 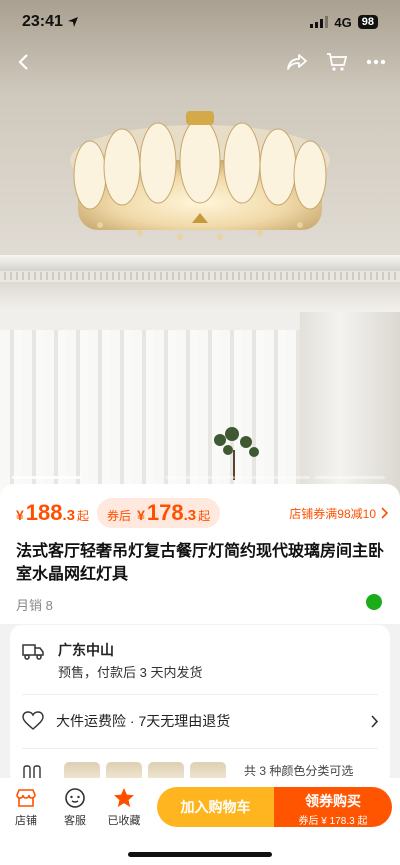 I want to click on price-row: ¥ 188 .3 起 券后 ¥ 178 .3 起 店铺券满98减10, so click(x=202, y=513).